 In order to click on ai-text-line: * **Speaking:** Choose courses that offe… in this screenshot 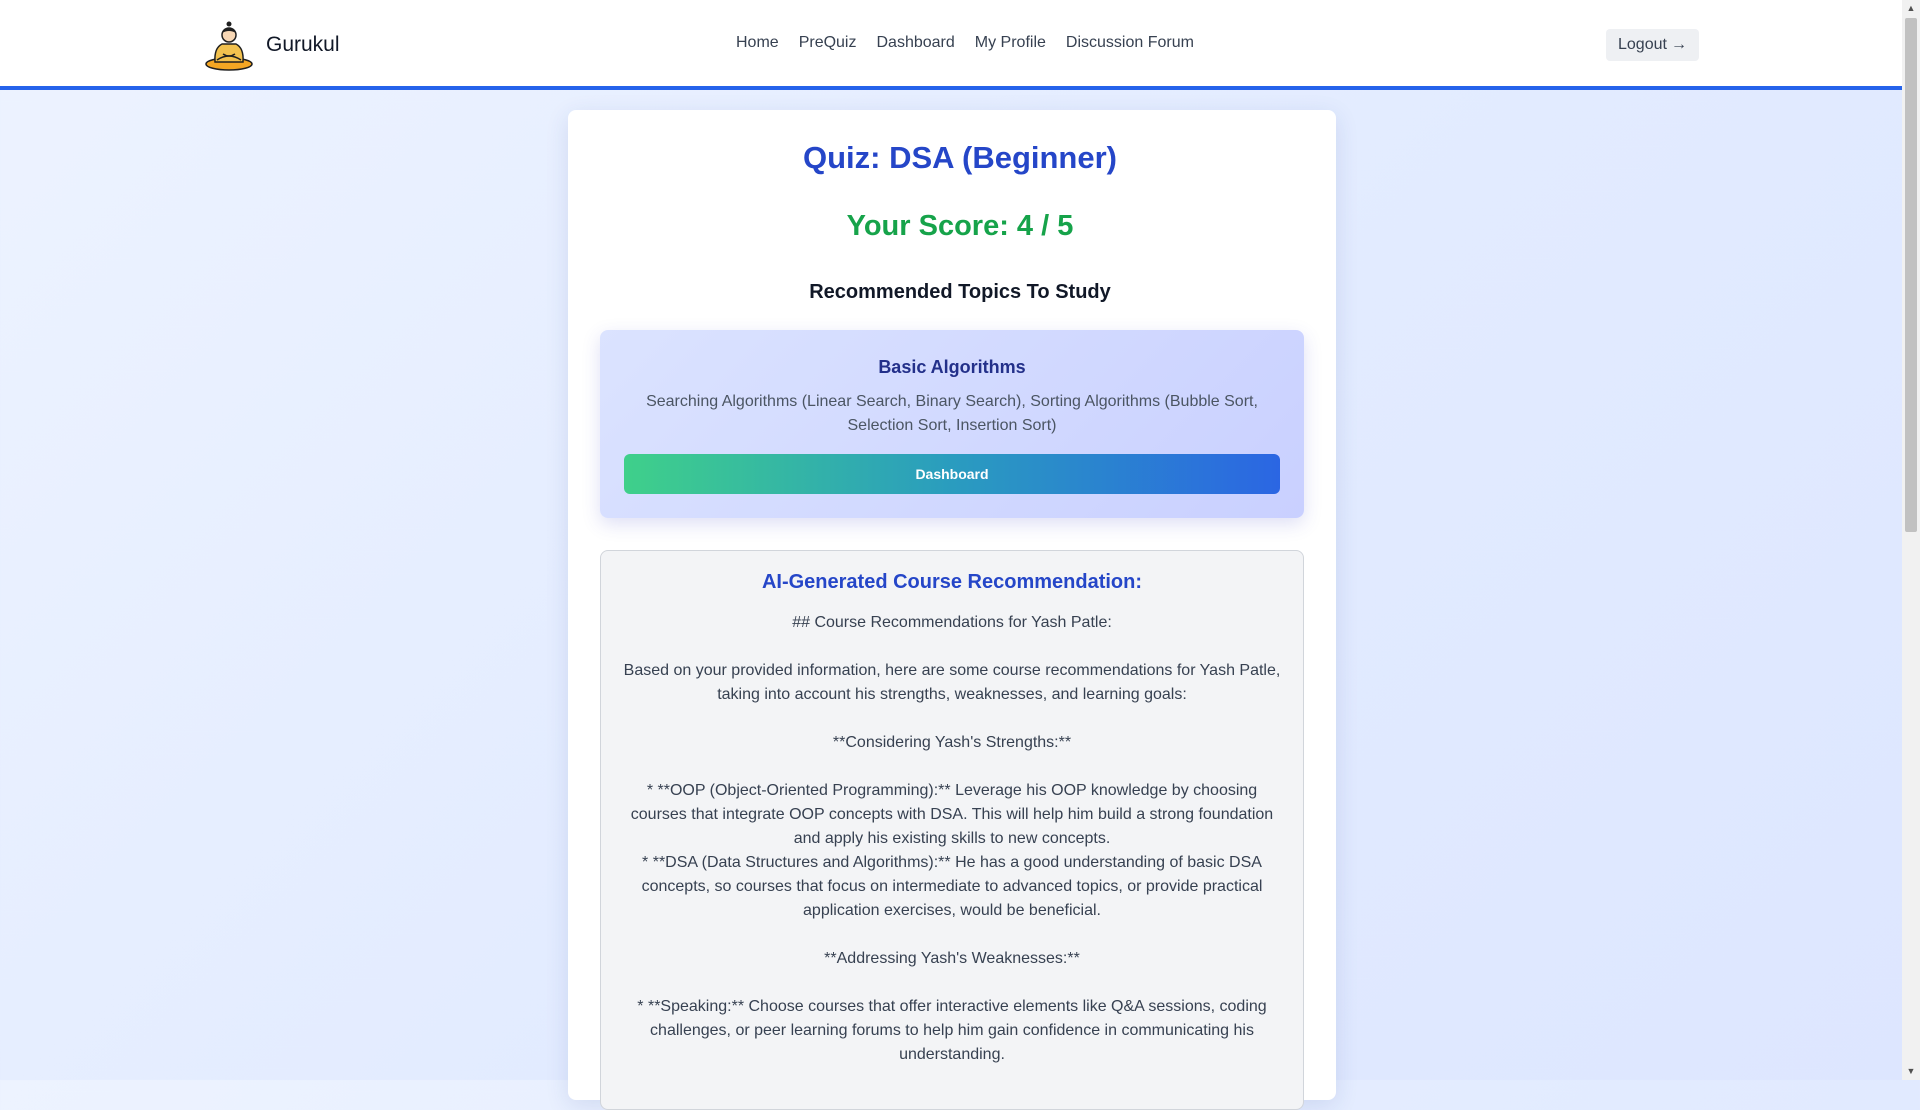, I will do `click(952, 1030)`.